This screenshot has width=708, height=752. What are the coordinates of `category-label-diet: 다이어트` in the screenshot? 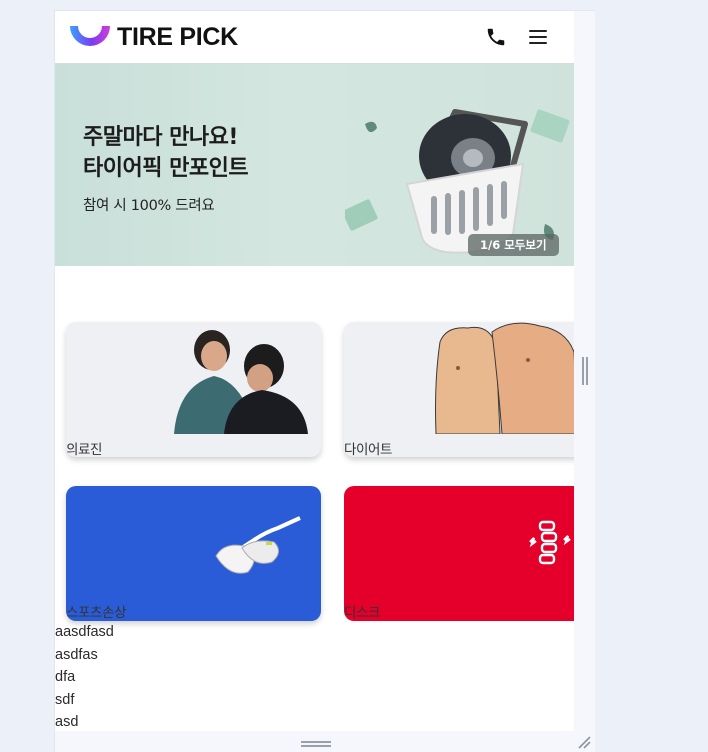 It's located at (368, 449).